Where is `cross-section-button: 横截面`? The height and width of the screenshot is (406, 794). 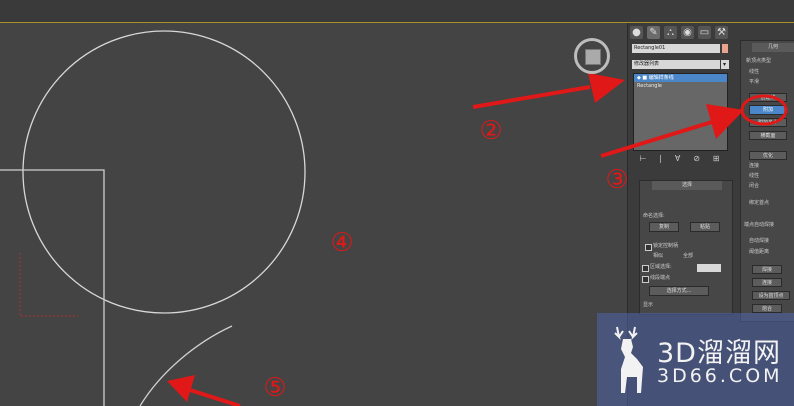
cross-section-button: 横截面 is located at coordinates (768, 135).